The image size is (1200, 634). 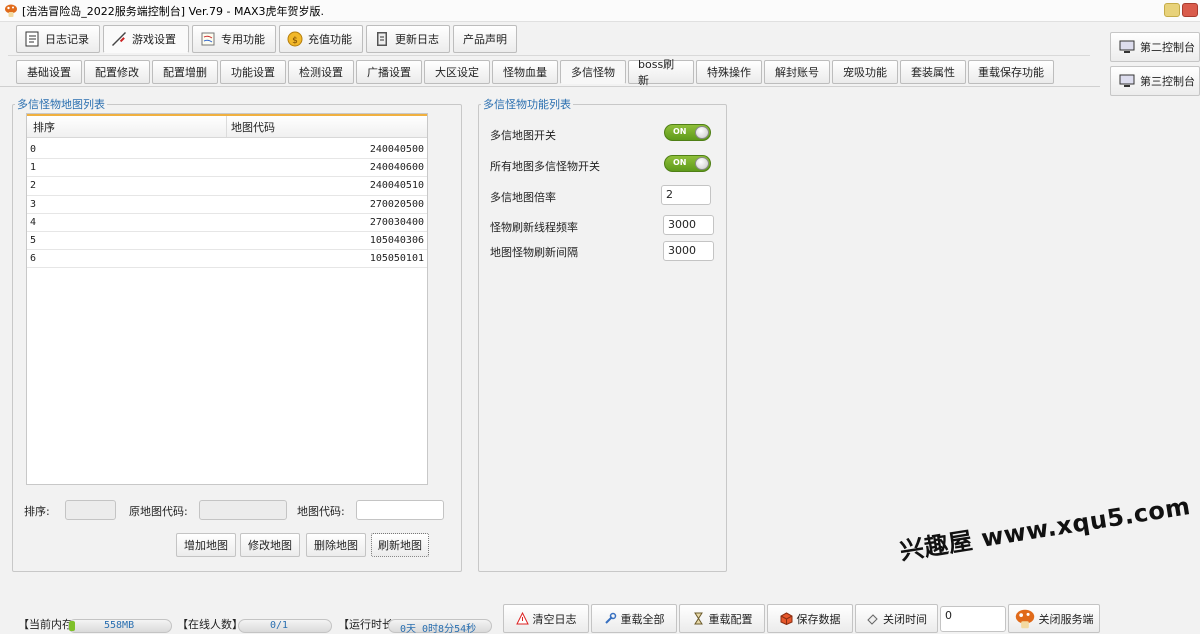 I want to click on second-console-button: 第二控制台, so click(x=1155, y=47).